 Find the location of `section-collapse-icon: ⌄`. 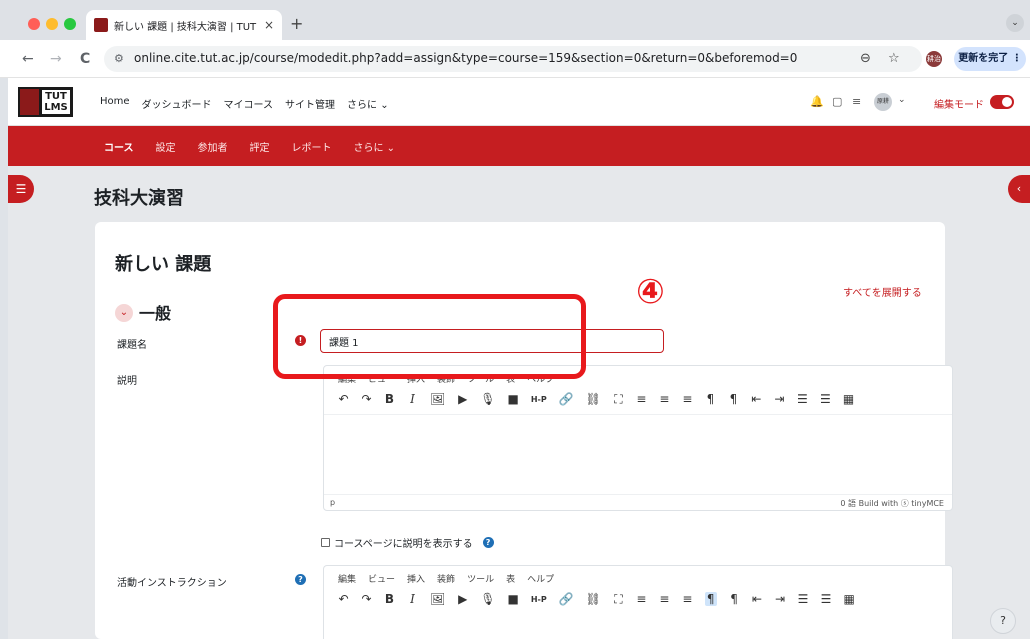

section-collapse-icon: ⌄ is located at coordinates (124, 313).